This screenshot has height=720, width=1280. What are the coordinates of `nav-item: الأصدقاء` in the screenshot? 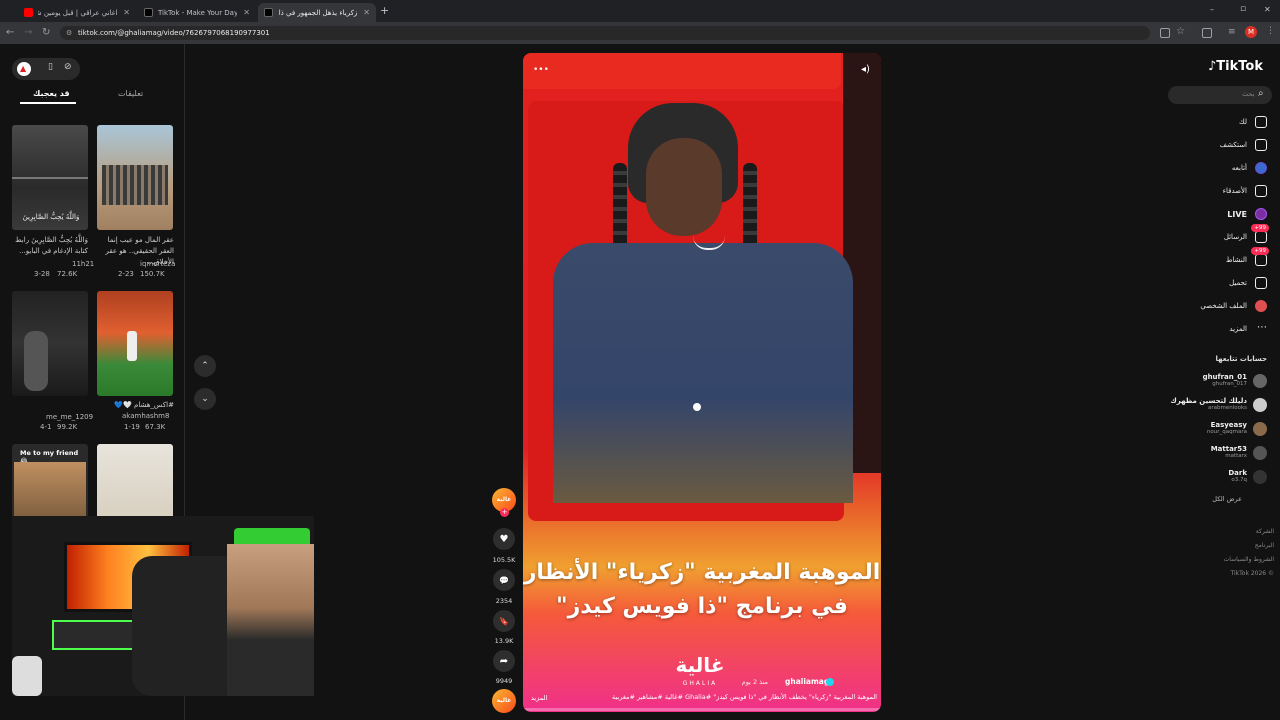 It's located at (1245, 191).